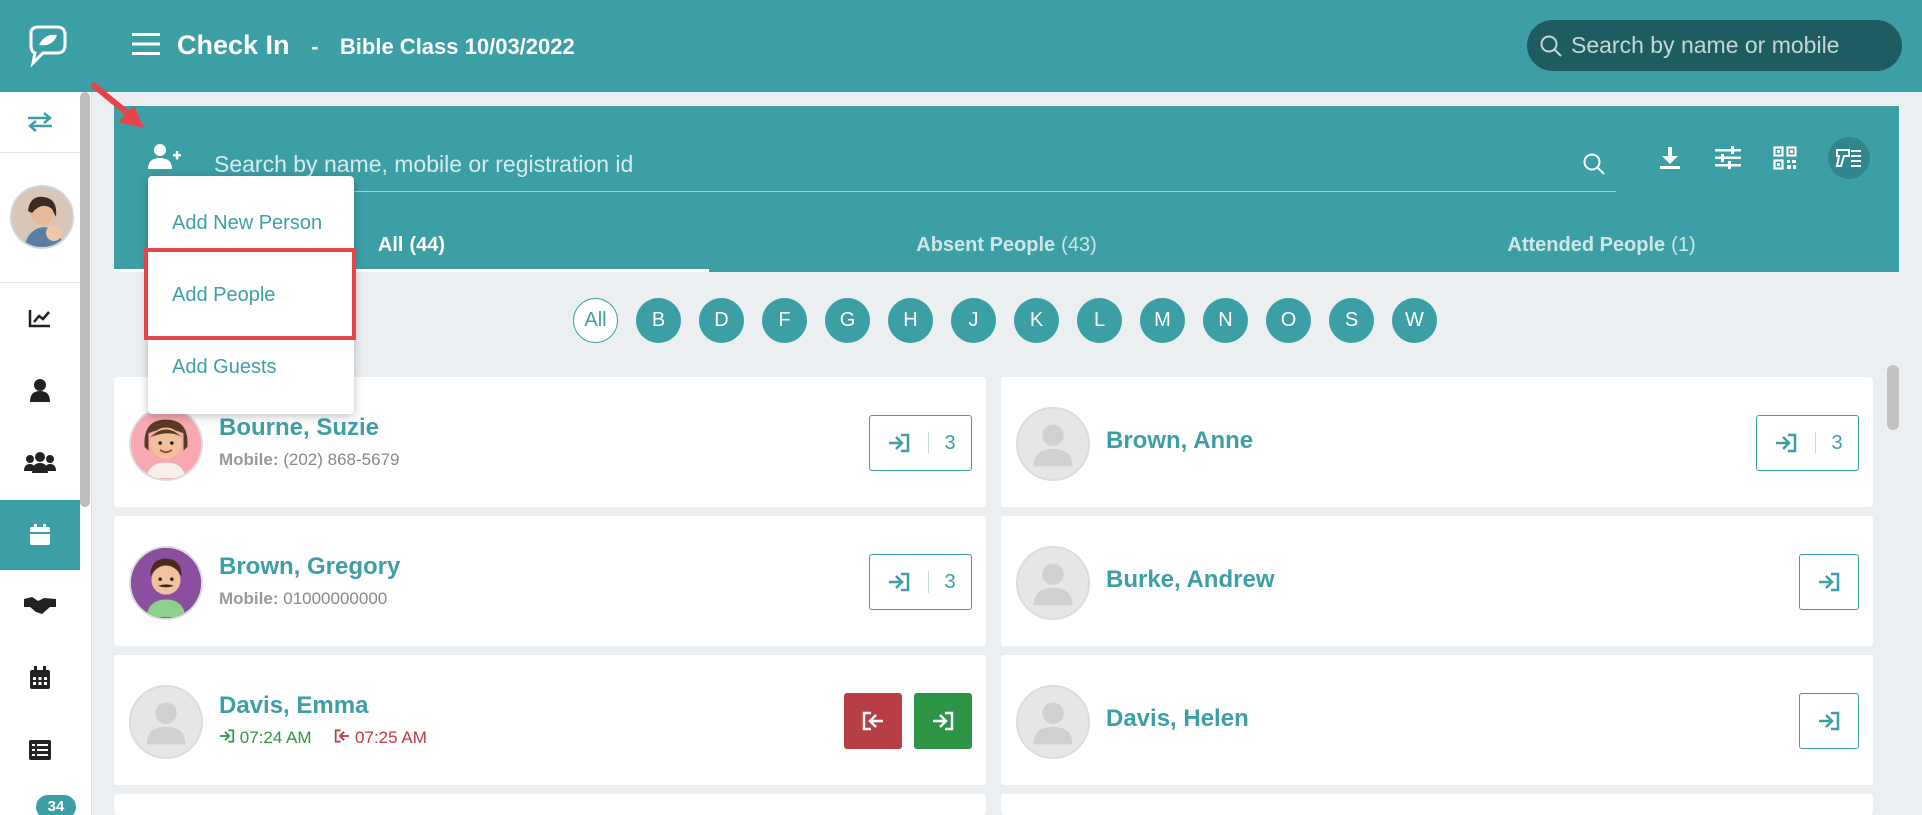 The height and width of the screenshot is (815, 1922). What do you see at coordinates (56, 805) in the screenshot?
I see `notification-badge: 34` at bounding box center [56, 805].